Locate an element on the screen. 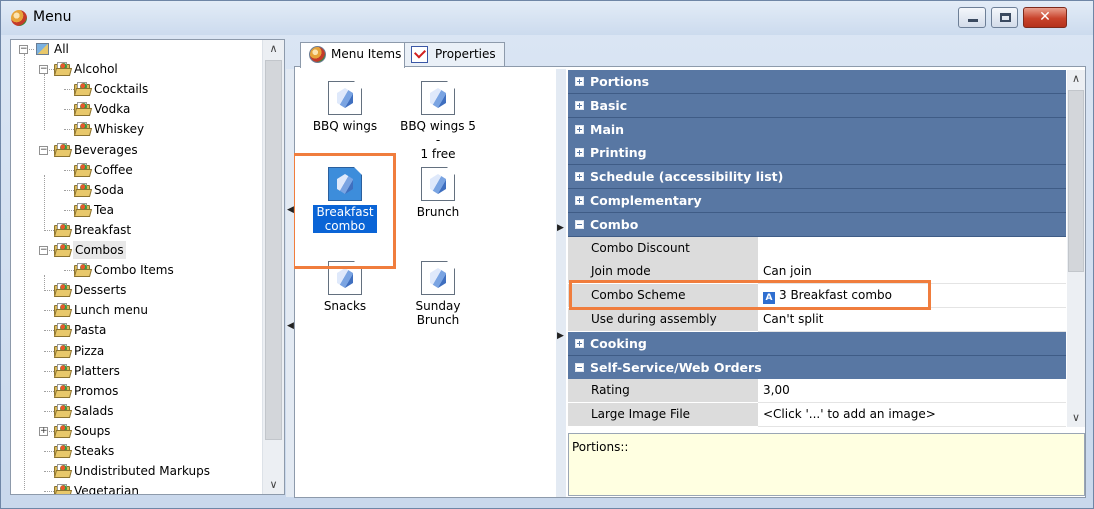 This screenshot has width=1094, height=509. app-icon is located at coordinates (19, 18).